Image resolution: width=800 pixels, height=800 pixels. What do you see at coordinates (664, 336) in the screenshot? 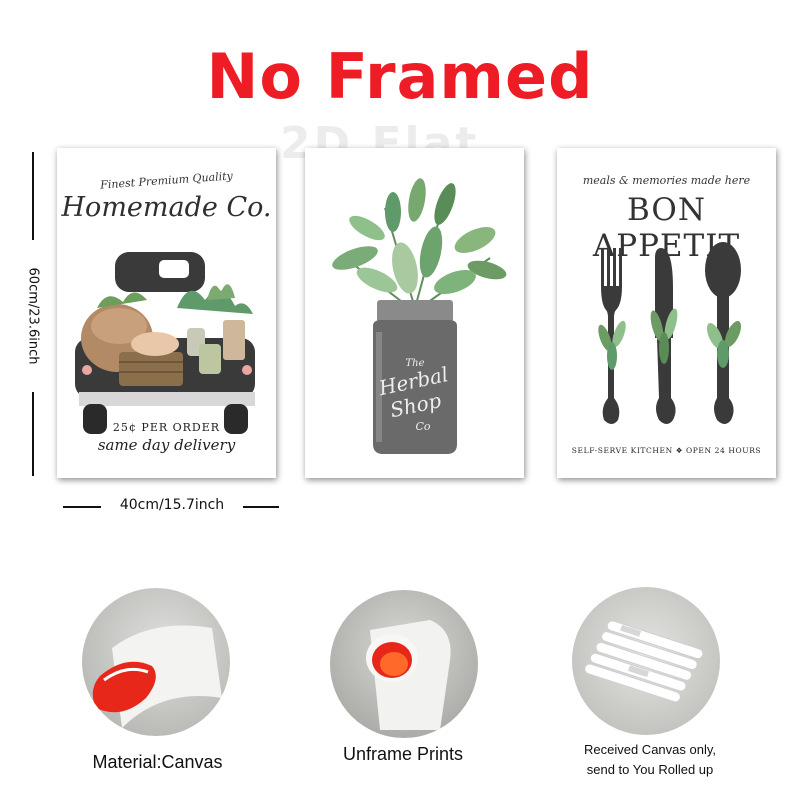
I see `knife-icon` at bounding box center [664, 336].